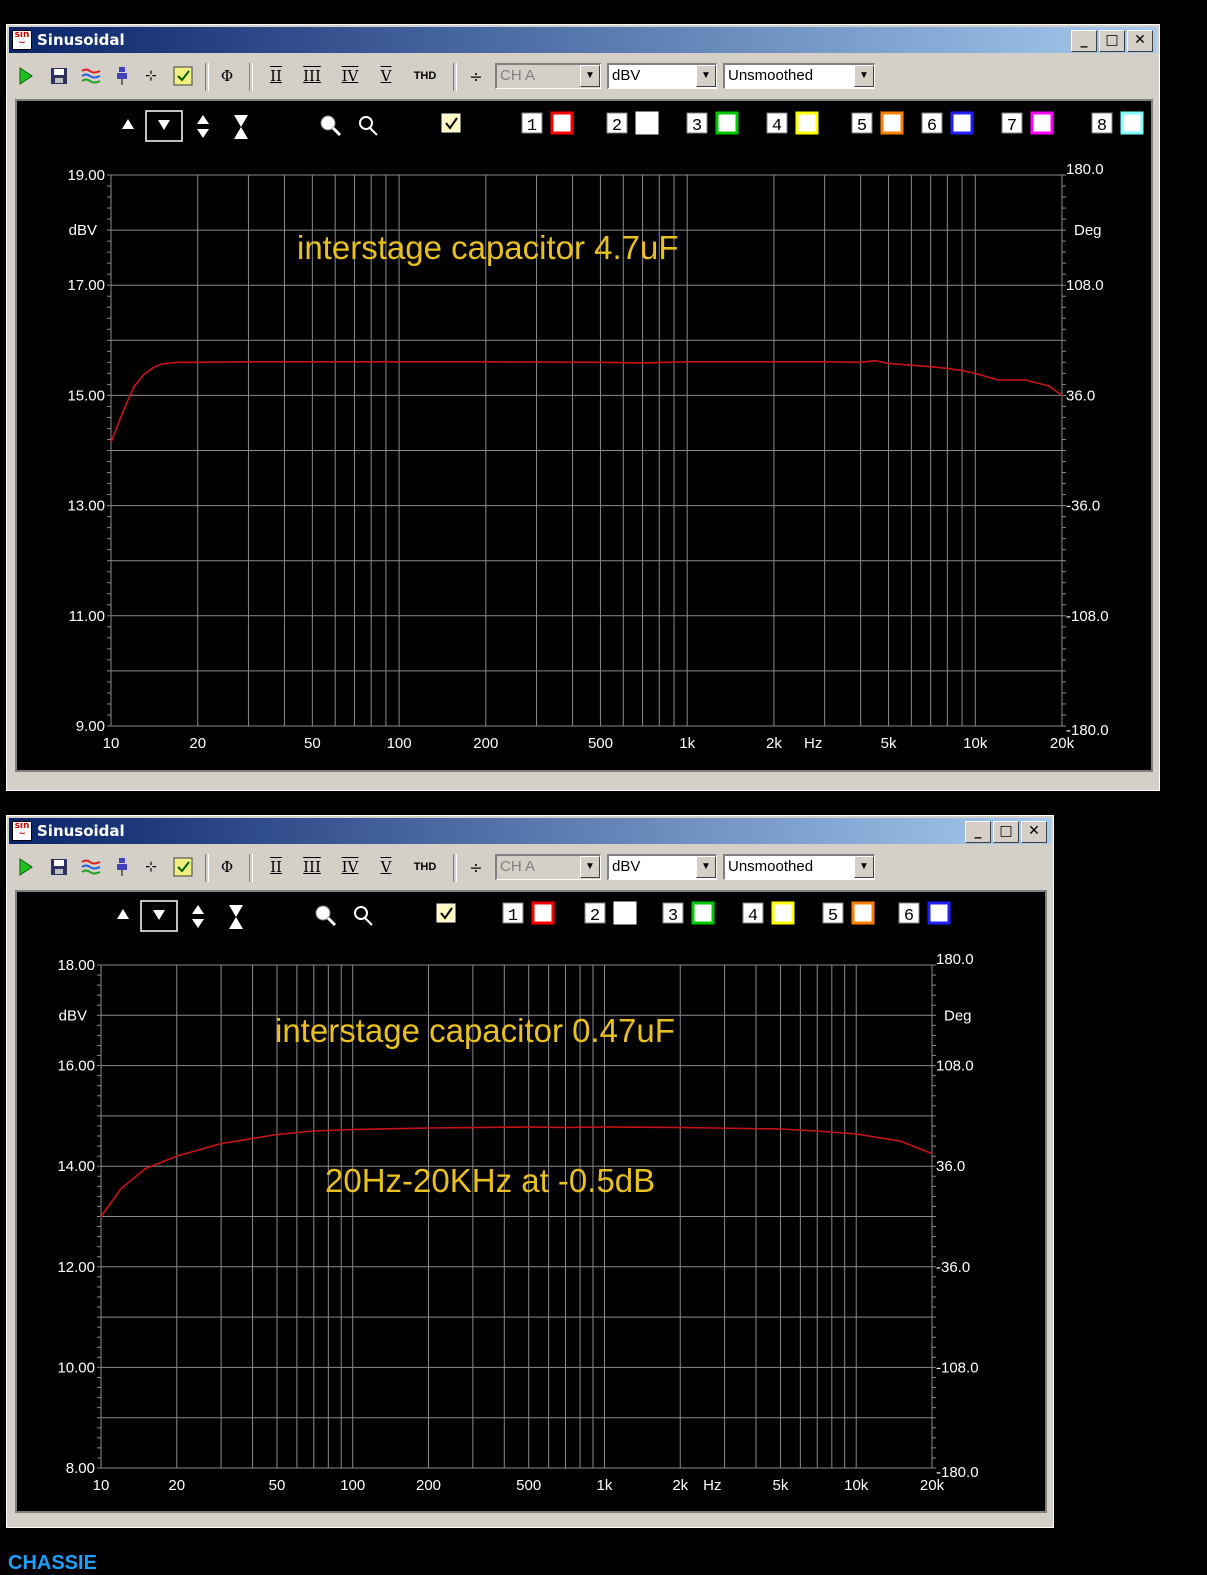  I want to click on x-tick-label: 2k, so click(680, 1485).